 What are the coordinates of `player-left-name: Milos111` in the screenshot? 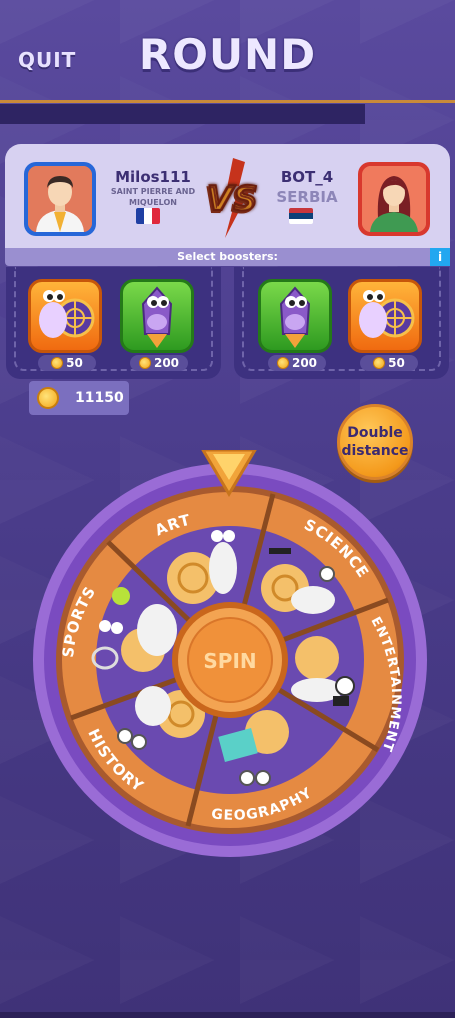 It's located at (153, 177).